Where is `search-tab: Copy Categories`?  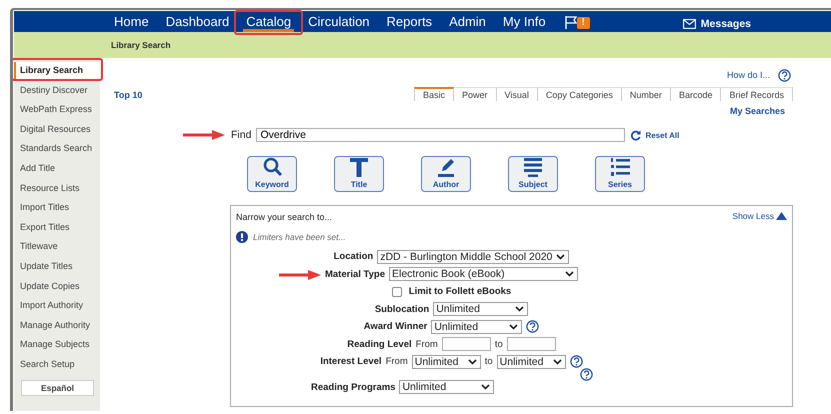
search-tab: Copy Categories is located at coordinates (580, 94).